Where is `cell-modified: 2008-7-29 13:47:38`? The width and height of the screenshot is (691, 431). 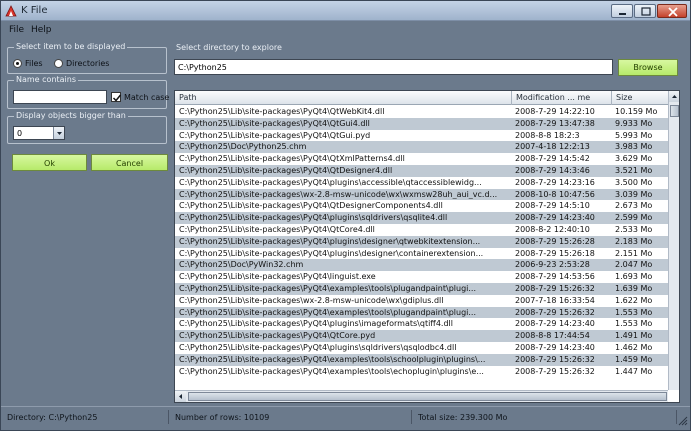 cell-modified: 2008-7-29 13:47:38 is located at coordinates (555, 123).